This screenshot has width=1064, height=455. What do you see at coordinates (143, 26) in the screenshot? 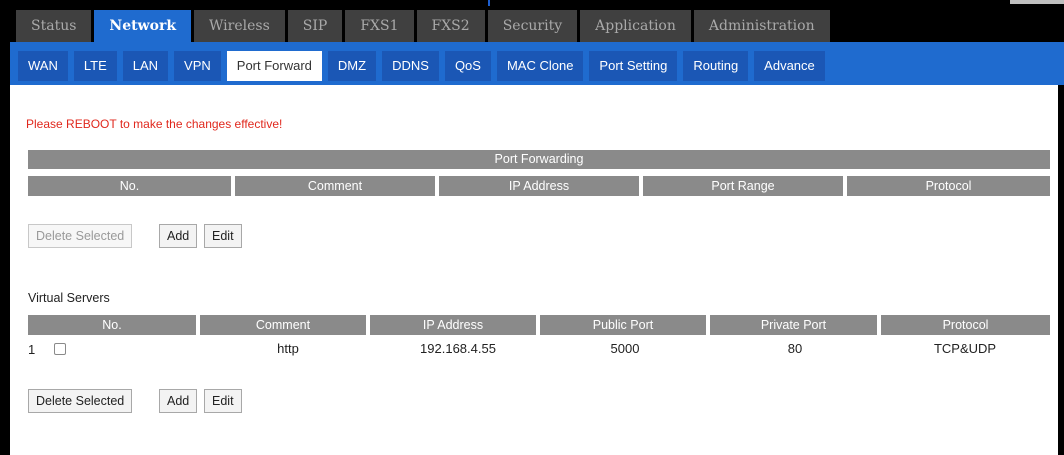
I see `tab-network: Network` at bounding box center [143, 26].